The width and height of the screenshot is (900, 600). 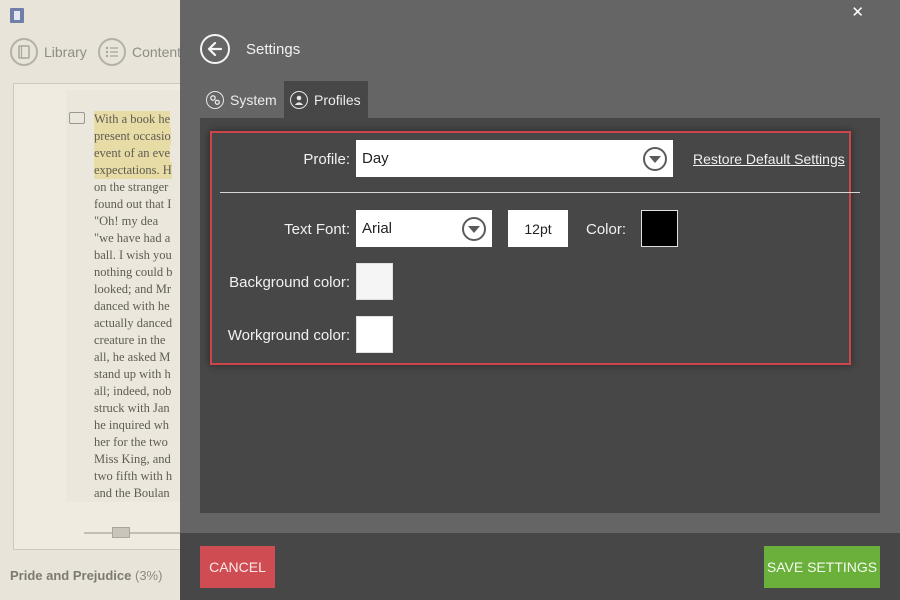 What do you see at coordinates (857, 12) in the screenshot?
I see `close-icon: ✕` at bounding box center [857, 12].